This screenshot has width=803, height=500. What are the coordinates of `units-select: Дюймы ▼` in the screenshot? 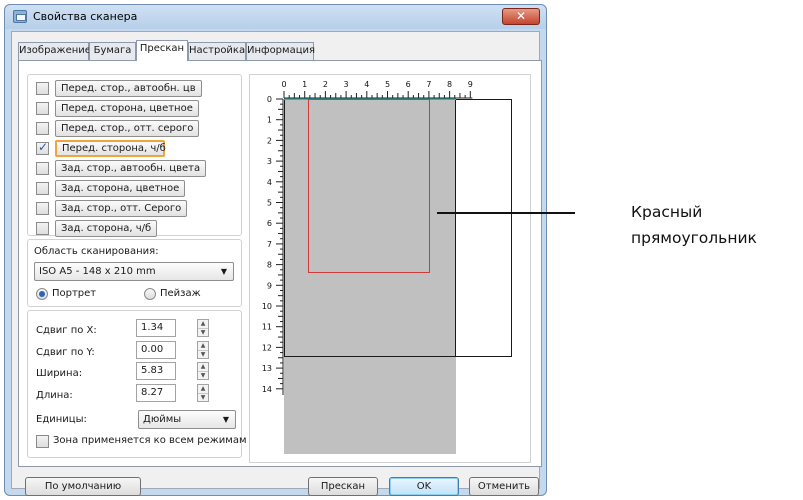 It's located at (187, 419).